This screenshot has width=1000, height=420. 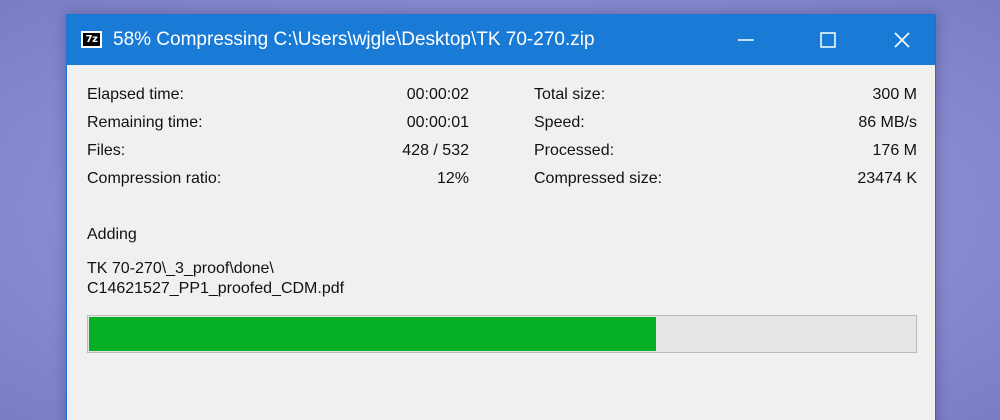 I want to click on speed-label: Speed:, so click(x=559, y=122).